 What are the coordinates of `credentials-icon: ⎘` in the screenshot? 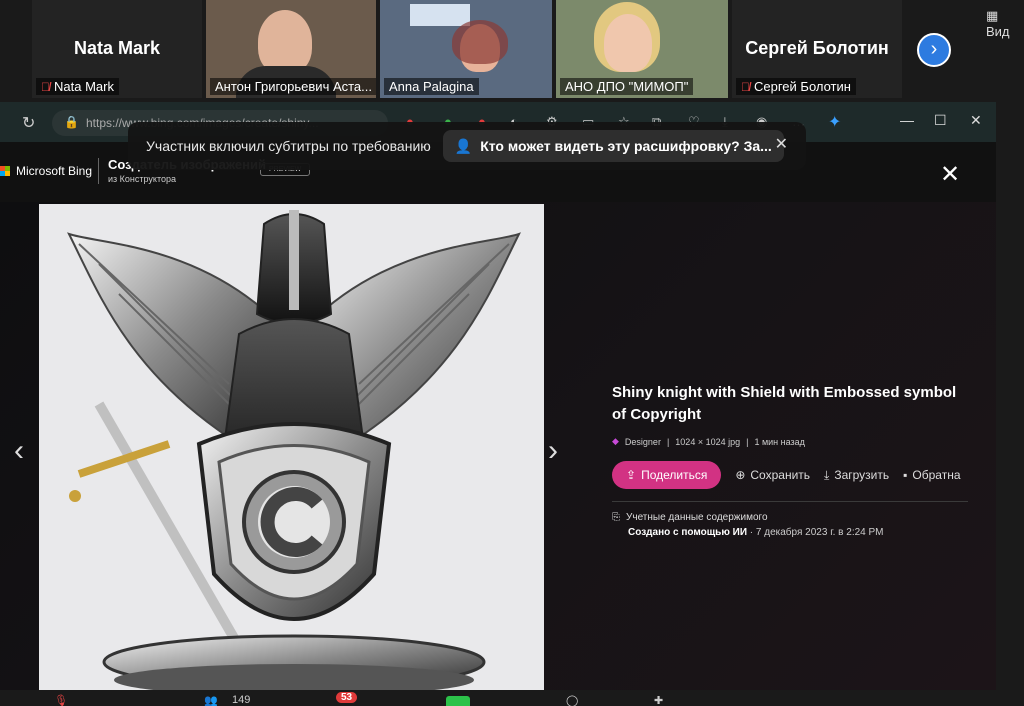 It's located at (616, 517).